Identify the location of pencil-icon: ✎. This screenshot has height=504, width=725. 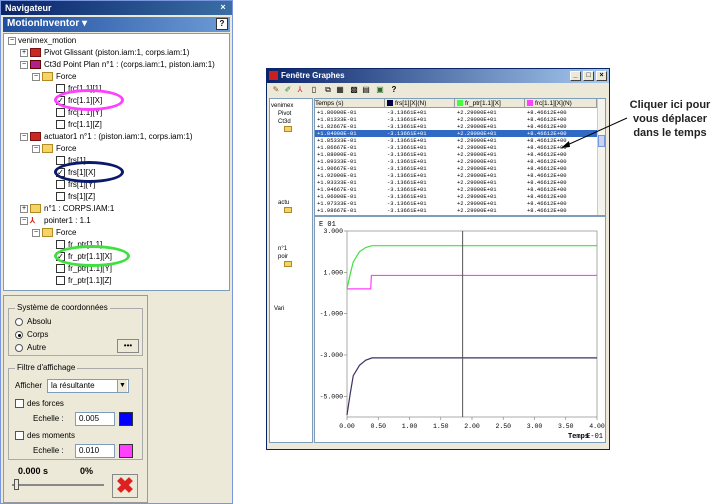
(276, 90).